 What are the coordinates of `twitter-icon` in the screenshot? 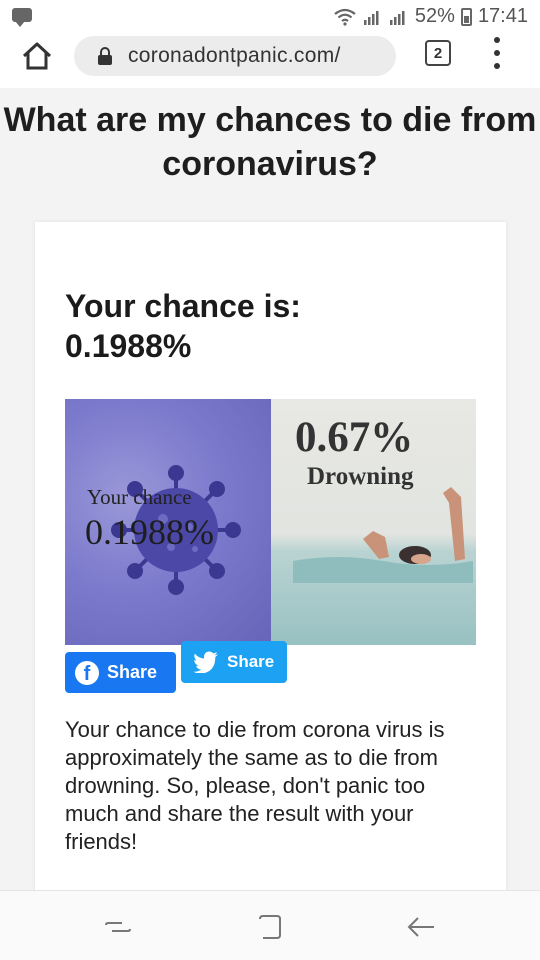 It's located at (205, 662).